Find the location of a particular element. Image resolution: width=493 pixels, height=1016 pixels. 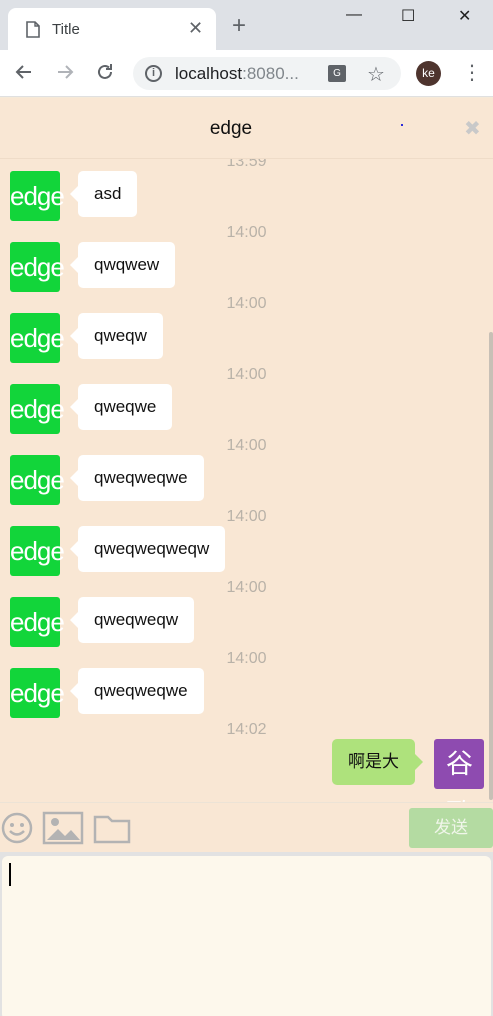

browser-tab: Title ✕ is located at coordinates (112, 29).